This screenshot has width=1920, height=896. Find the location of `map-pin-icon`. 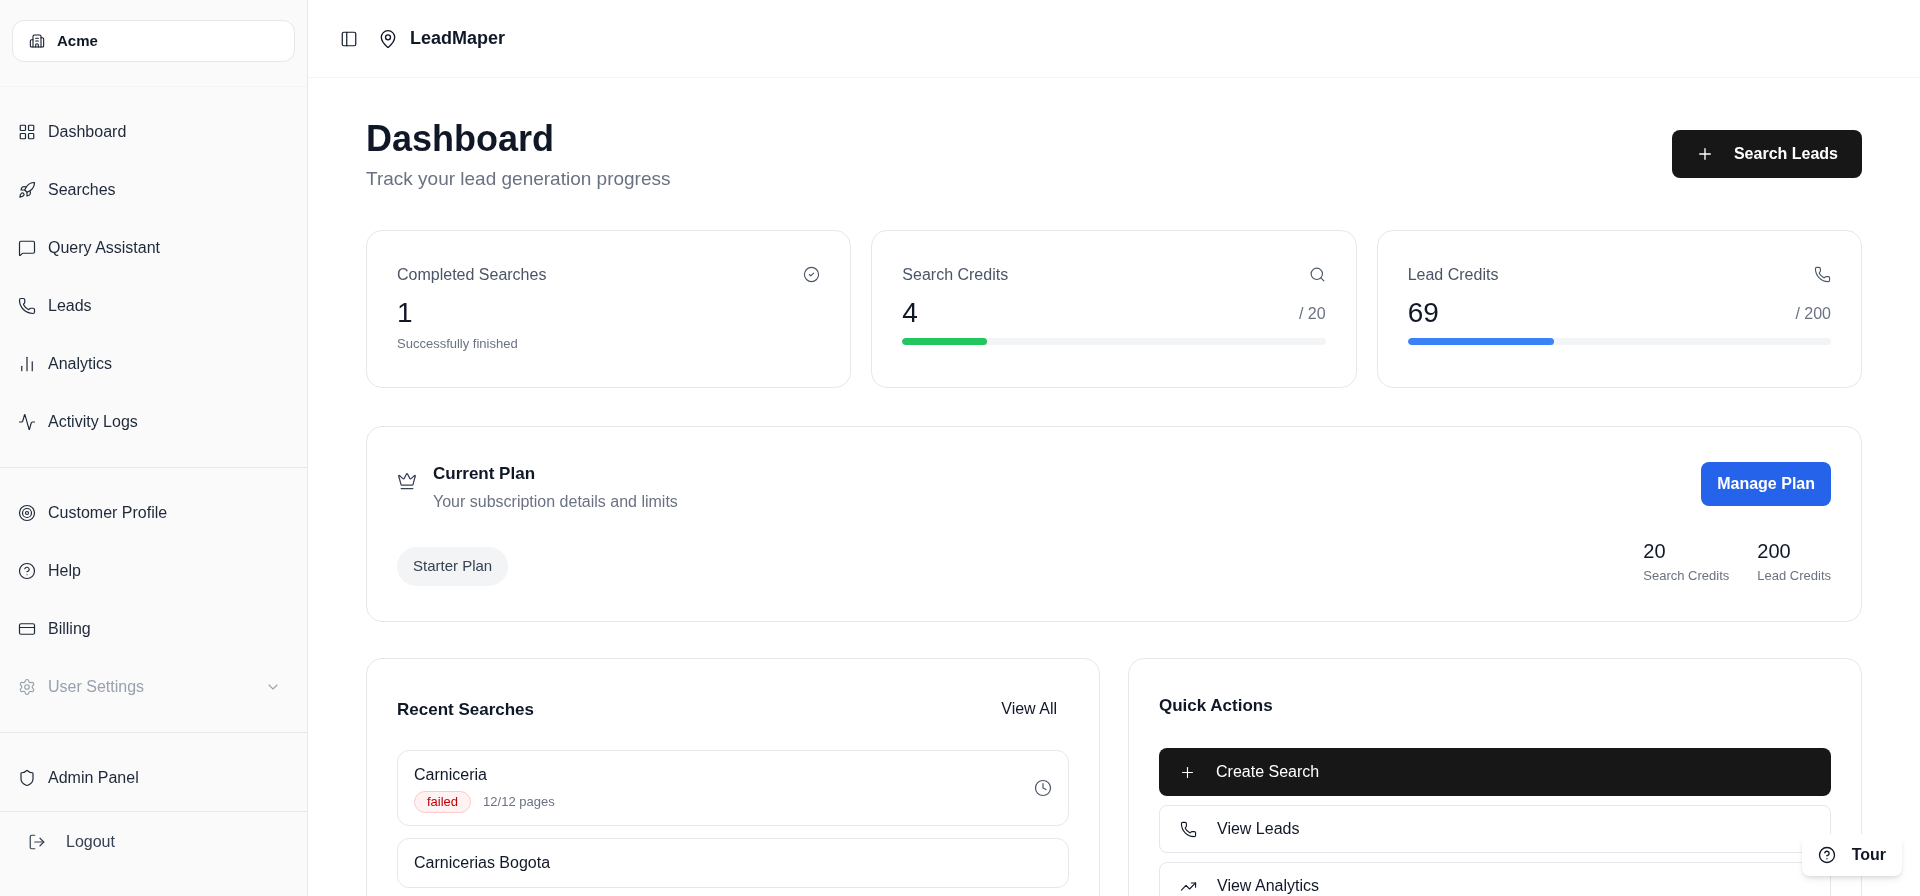

map-pin-icon is located at coordinates (388, 38).